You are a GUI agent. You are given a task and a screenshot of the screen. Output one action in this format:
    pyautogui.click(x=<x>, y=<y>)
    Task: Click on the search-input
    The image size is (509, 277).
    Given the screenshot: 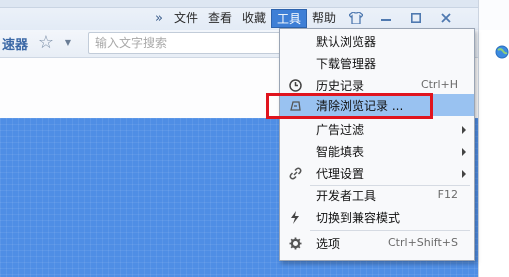 What is the action you would take?
    pyautogui.click(x=188, y=43)
    